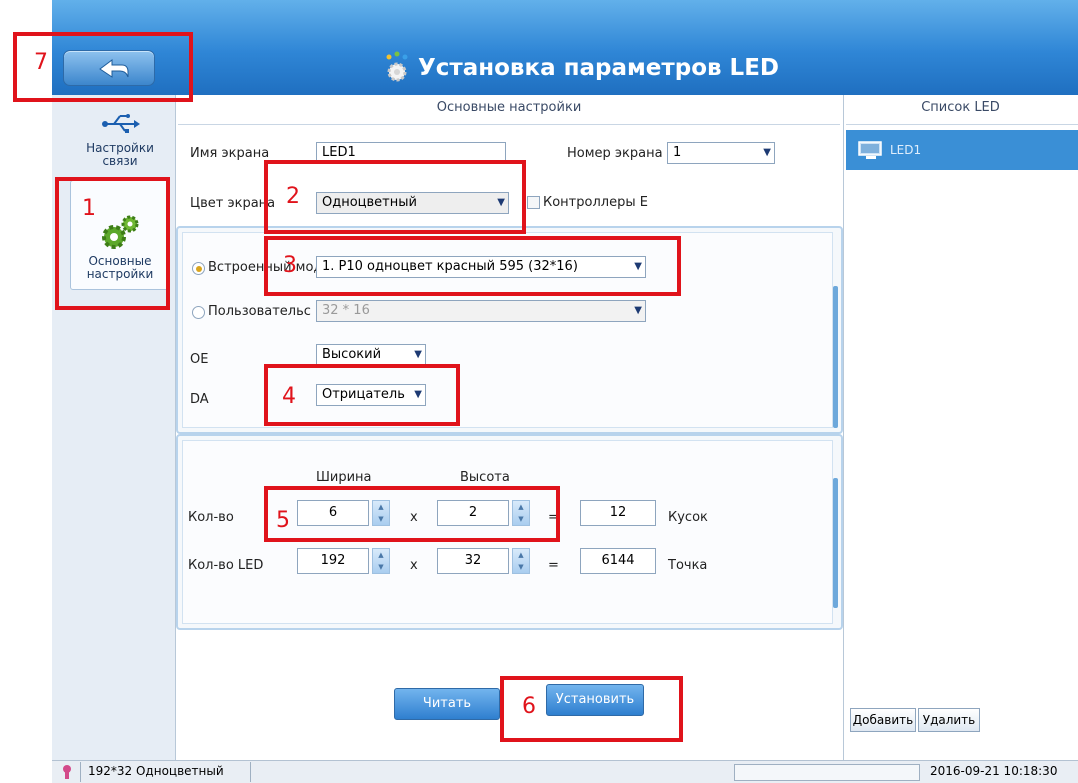 The height and width of the screenshot is (783, 1078). What do you see at coordinates (233, 203) in the screenshot?
I see `screen-color-label: Цвет экрана` at bounding box center [233, 203].